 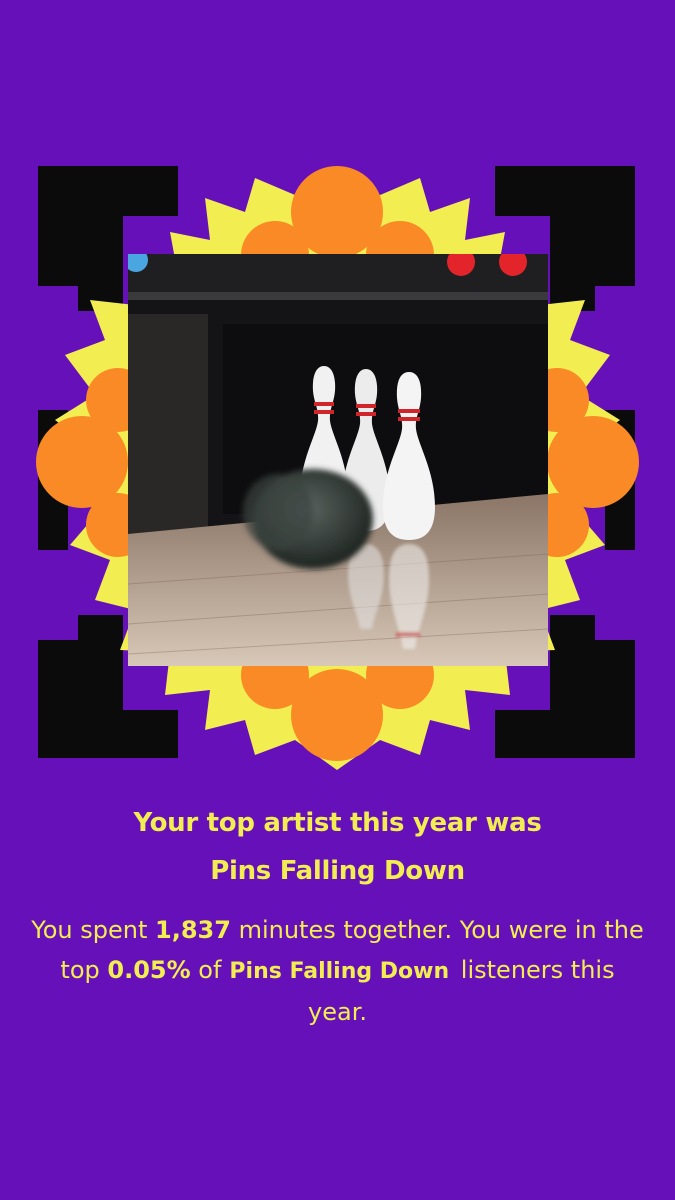 What do you see at coordinates (337, 871) in the screenshot?
I see `artist-name: Pins Falling Down` at bounding box center [337, 871].